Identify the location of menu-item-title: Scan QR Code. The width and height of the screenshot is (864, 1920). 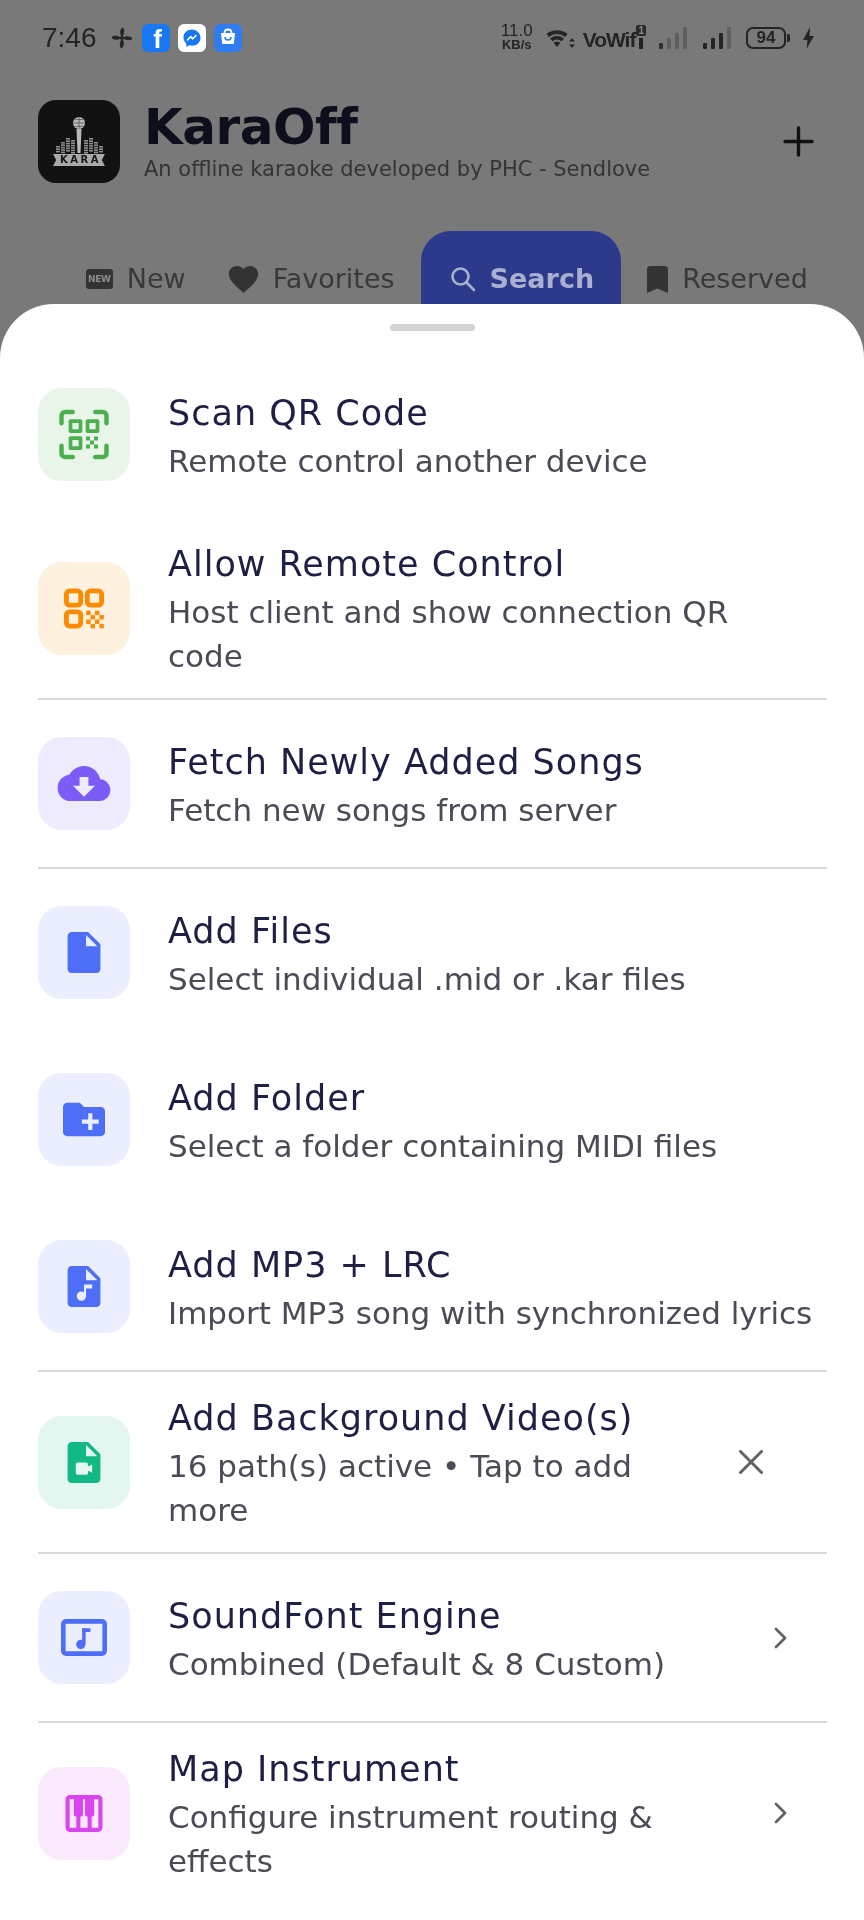
(299, 413).